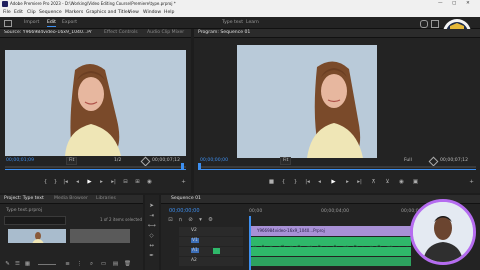 This screenshot has width=480, height=270. What do you see at coordinates (17, 264) in the screenshot?
I see `list-view-icon: ☰` at bounding box center [17, 264].